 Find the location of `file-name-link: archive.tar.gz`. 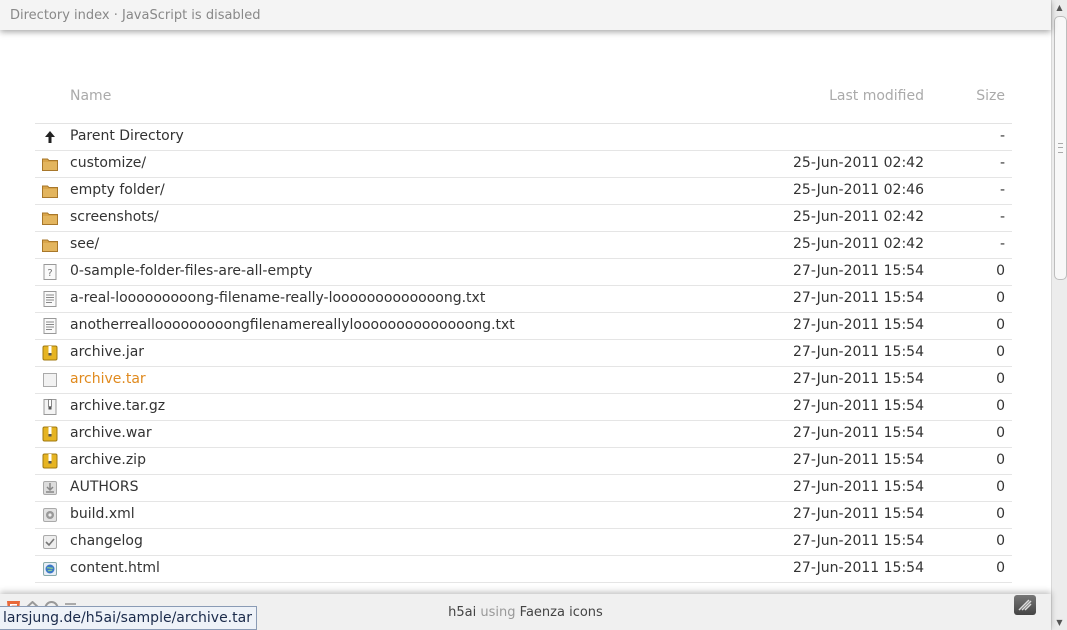

file-name-link: archive.tar.gz is located at coordinates (117, 406).